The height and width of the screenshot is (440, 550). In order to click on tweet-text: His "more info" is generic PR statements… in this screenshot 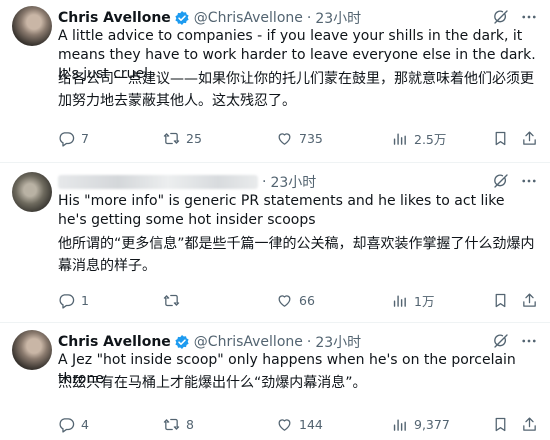, I will do `click(281, 210)`.